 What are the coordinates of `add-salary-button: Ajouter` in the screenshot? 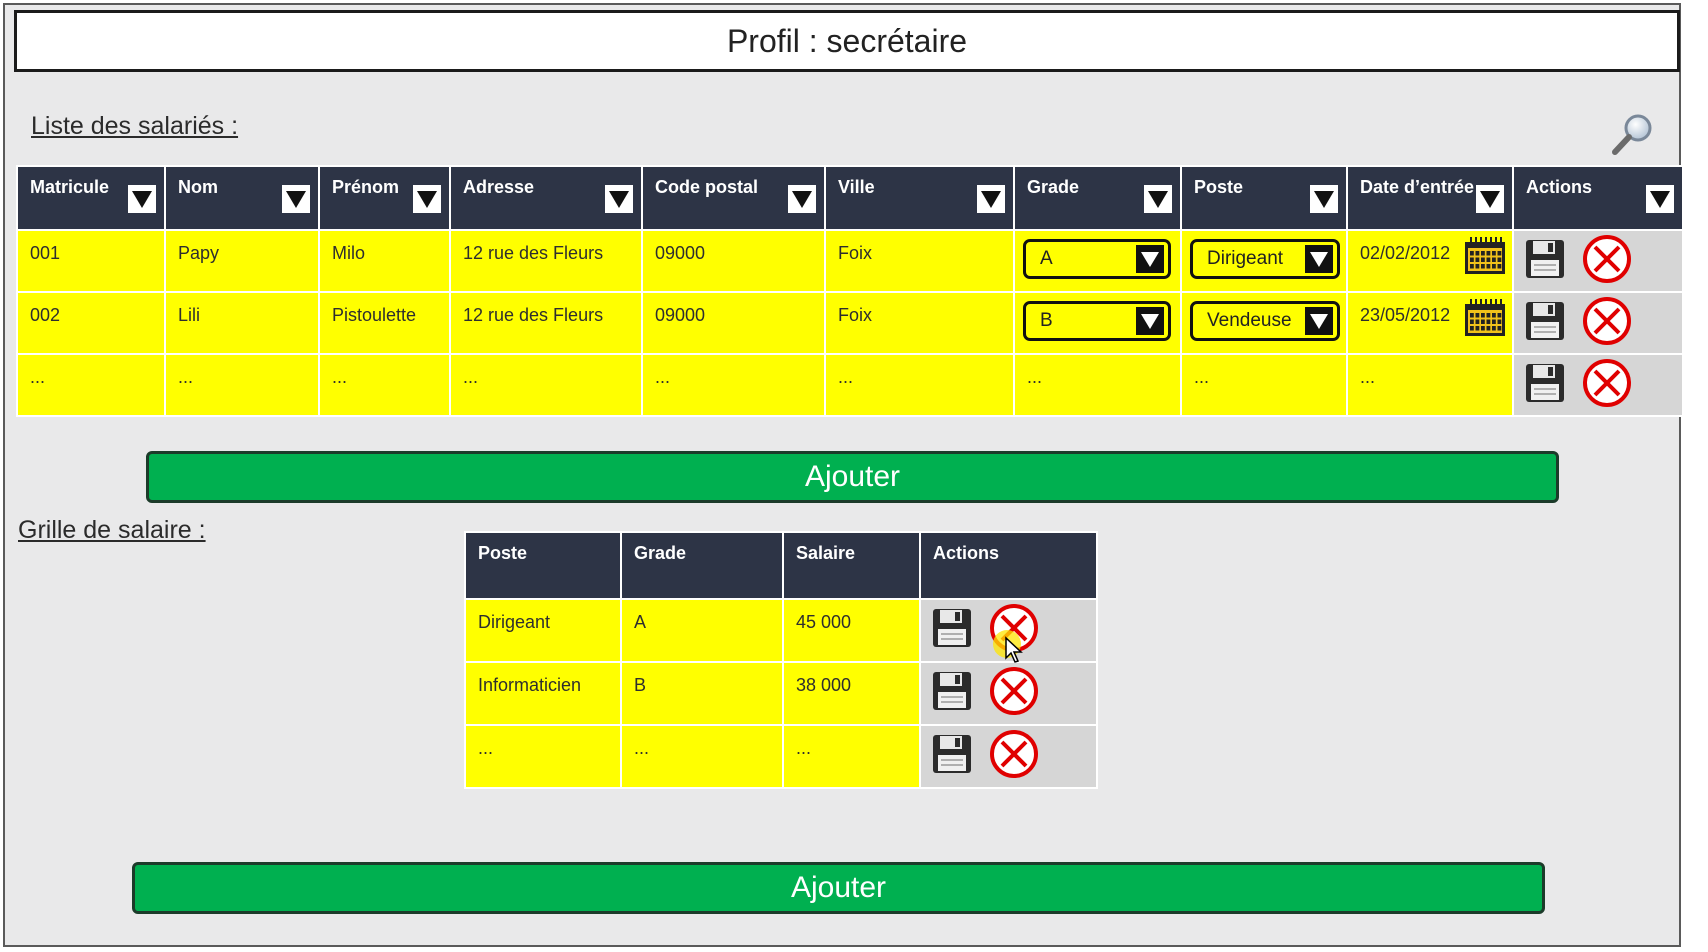 It's located at (838, 888).